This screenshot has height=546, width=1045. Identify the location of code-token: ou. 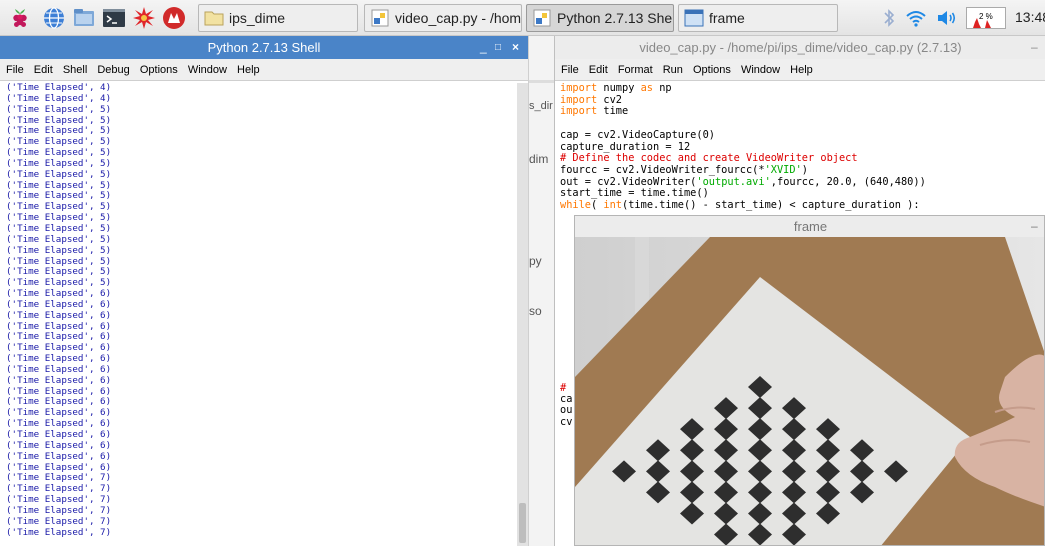
(566, 410).